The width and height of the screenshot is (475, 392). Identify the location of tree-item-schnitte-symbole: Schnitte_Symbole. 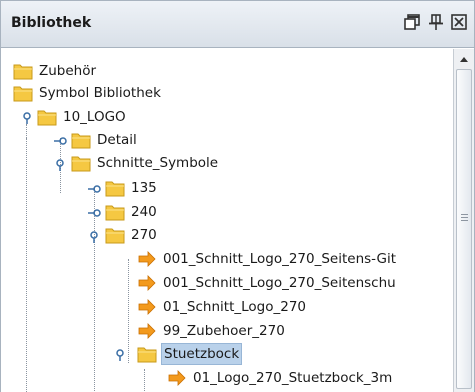
(145, 163).